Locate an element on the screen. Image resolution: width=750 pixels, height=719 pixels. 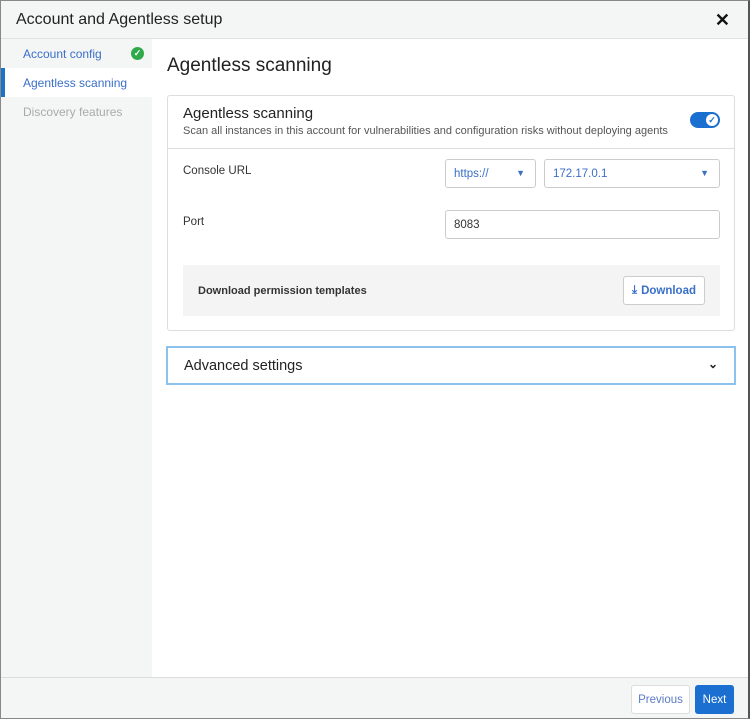
step-label: Agentless scanning is located at coordinates (75, 82).